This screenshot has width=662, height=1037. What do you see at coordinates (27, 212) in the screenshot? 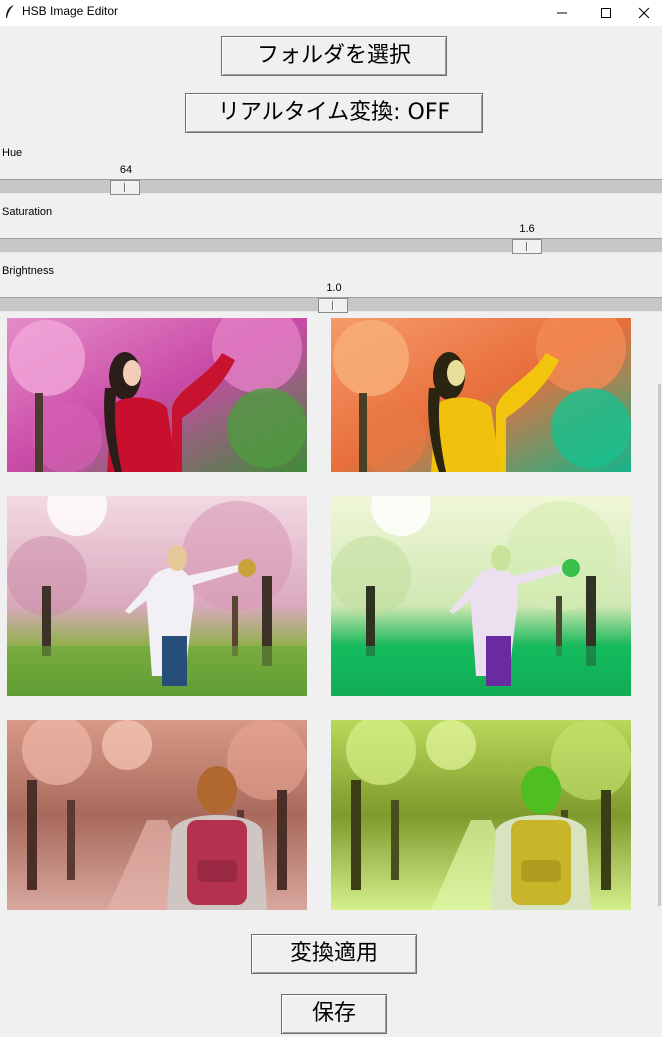
I see `saturation-label: Saturation` at bounding box center [27, 212].